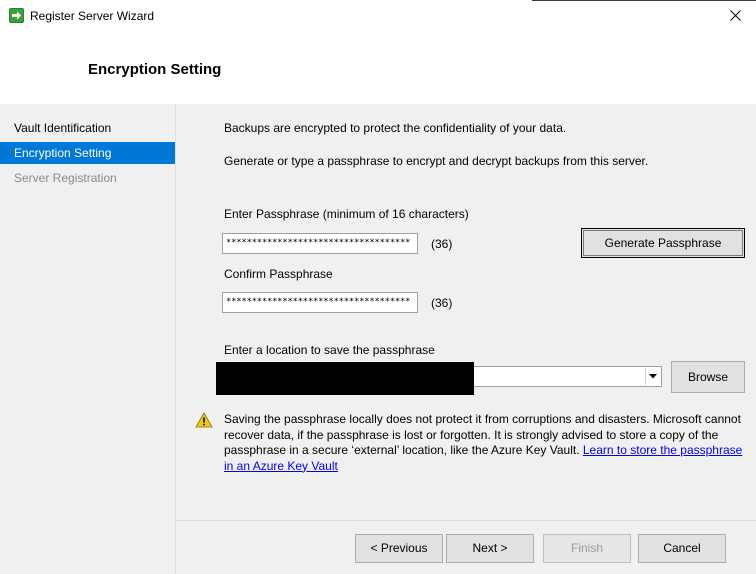 The height and width of the screenshot is (574, 756). I want to click on generate-passphrase-button: Generate Passphrase, so click(663, 243).